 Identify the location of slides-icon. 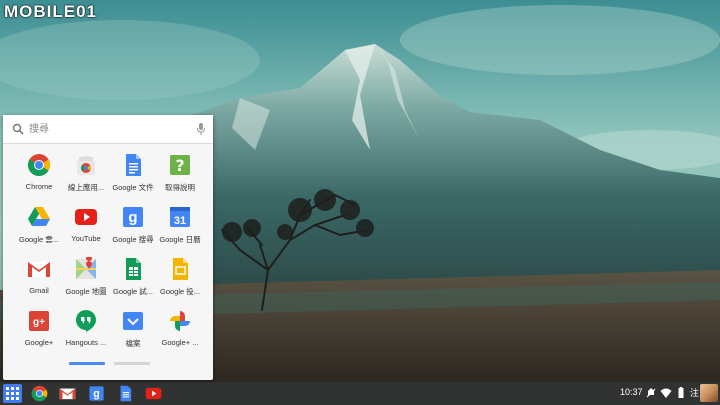
(180, 269).